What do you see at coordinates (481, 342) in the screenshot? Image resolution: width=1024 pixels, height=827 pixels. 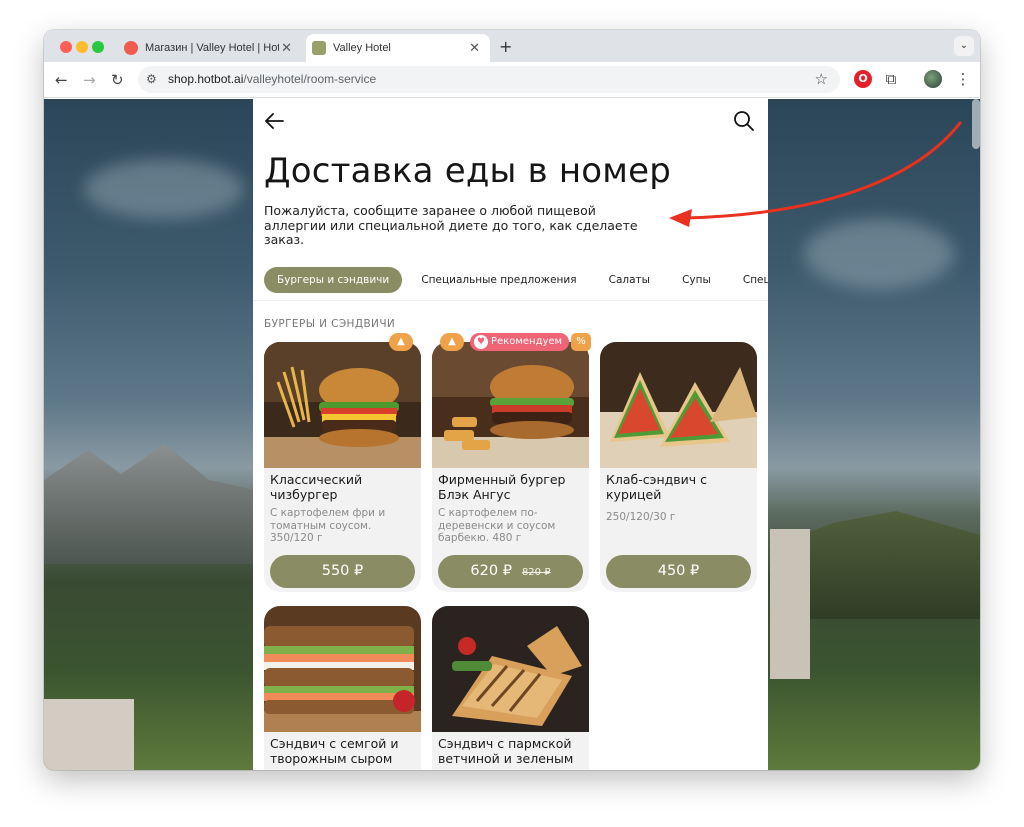 I see `heart-icon: ♥` at bounding box center [481, 342].